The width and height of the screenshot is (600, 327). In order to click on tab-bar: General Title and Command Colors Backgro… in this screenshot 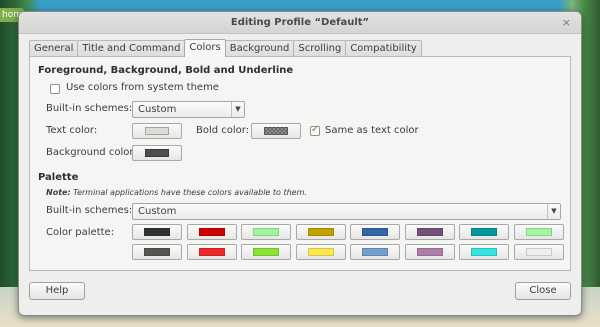, I will do `click(225, 48)`.